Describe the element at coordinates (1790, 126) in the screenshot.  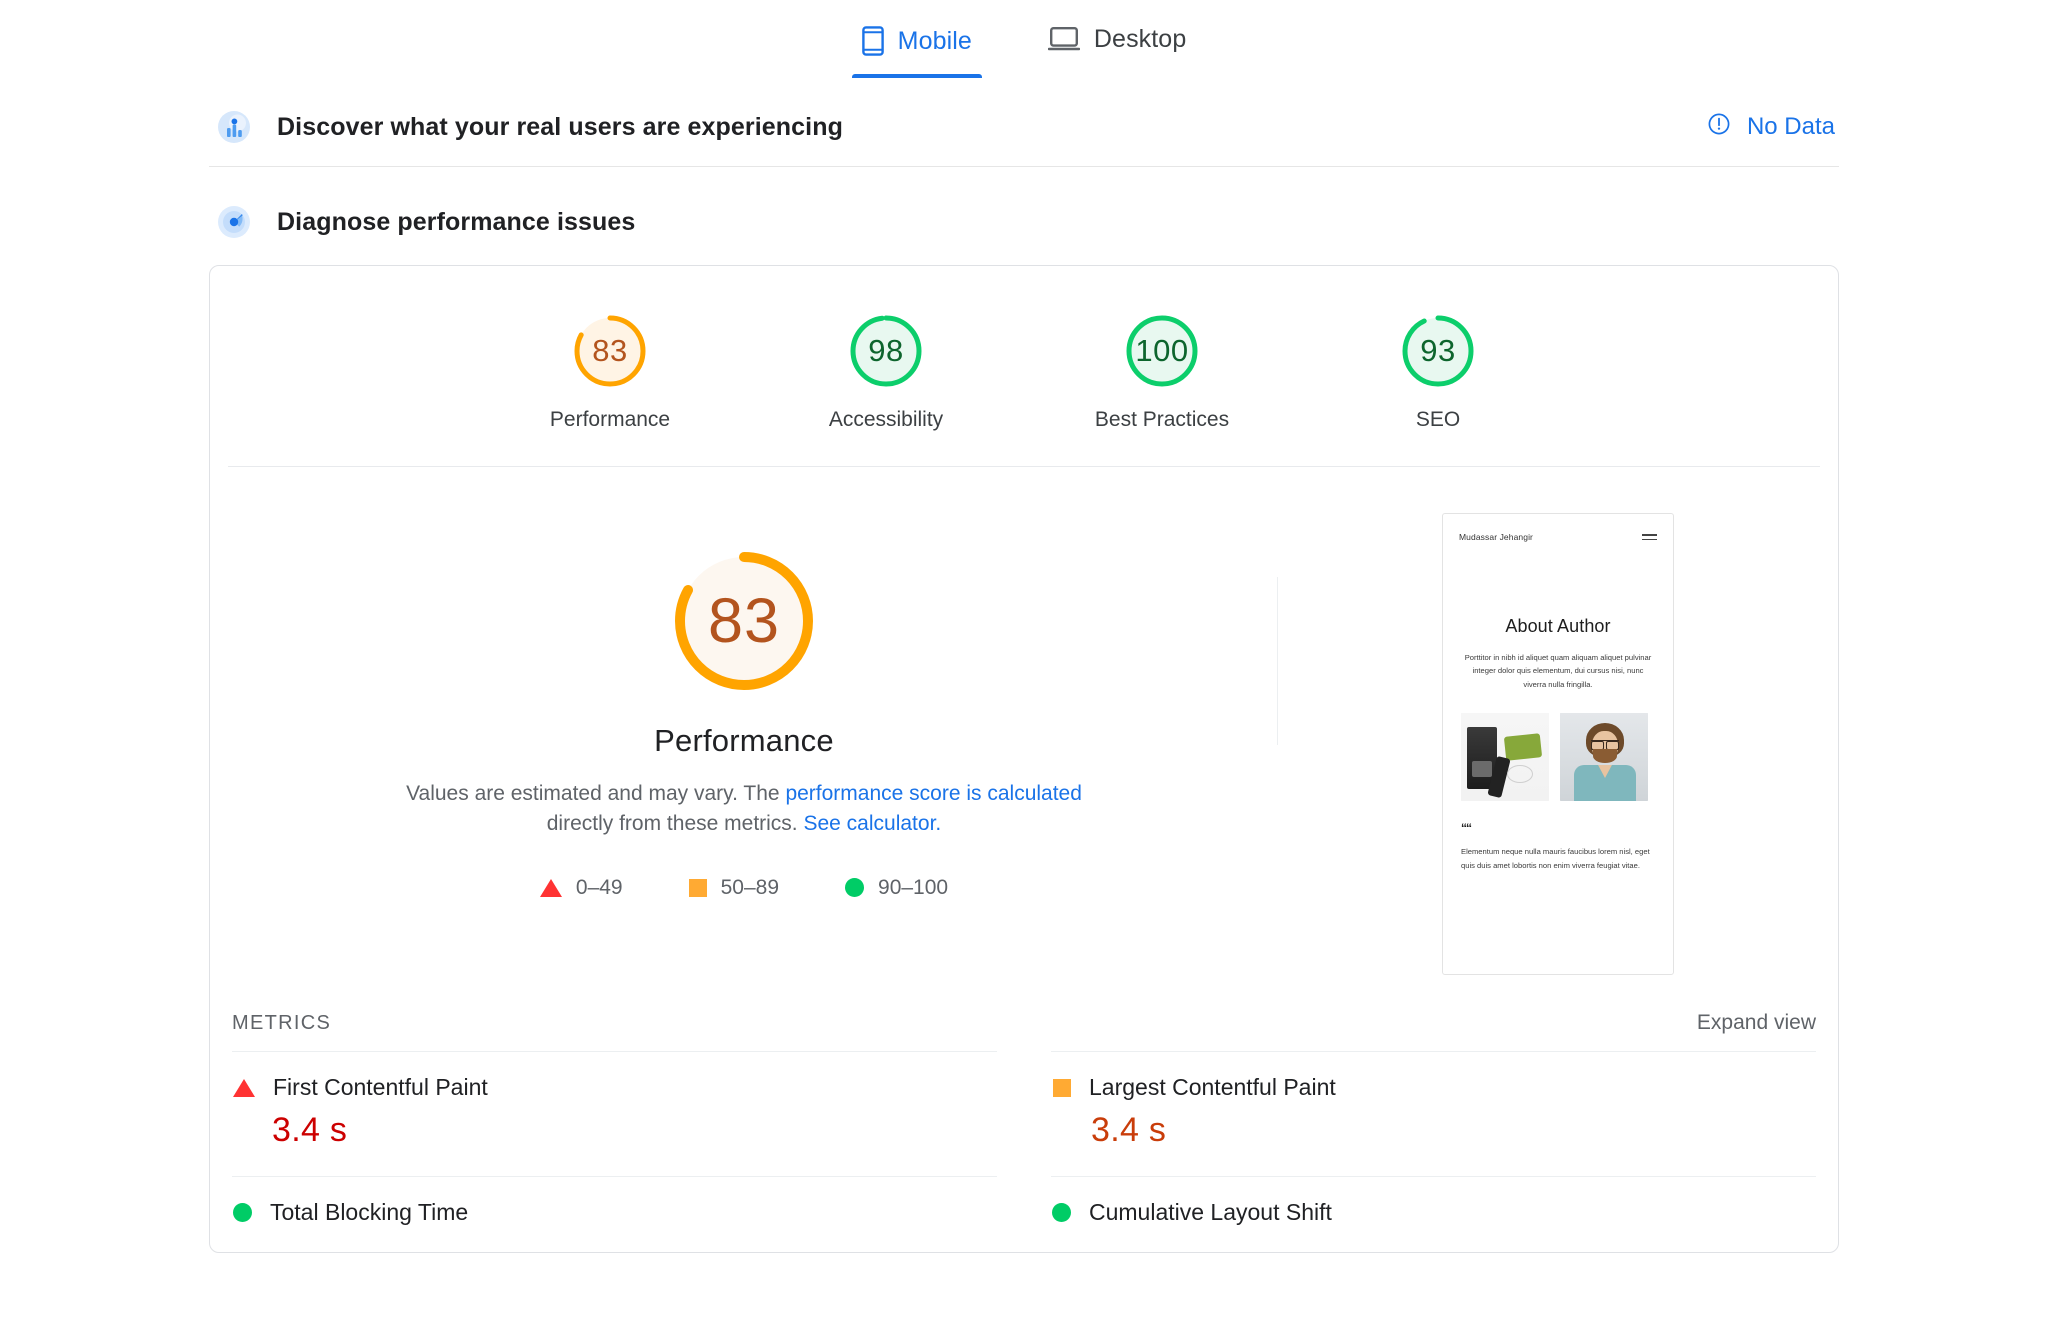
I see `no-data-label: No Data` at that location.